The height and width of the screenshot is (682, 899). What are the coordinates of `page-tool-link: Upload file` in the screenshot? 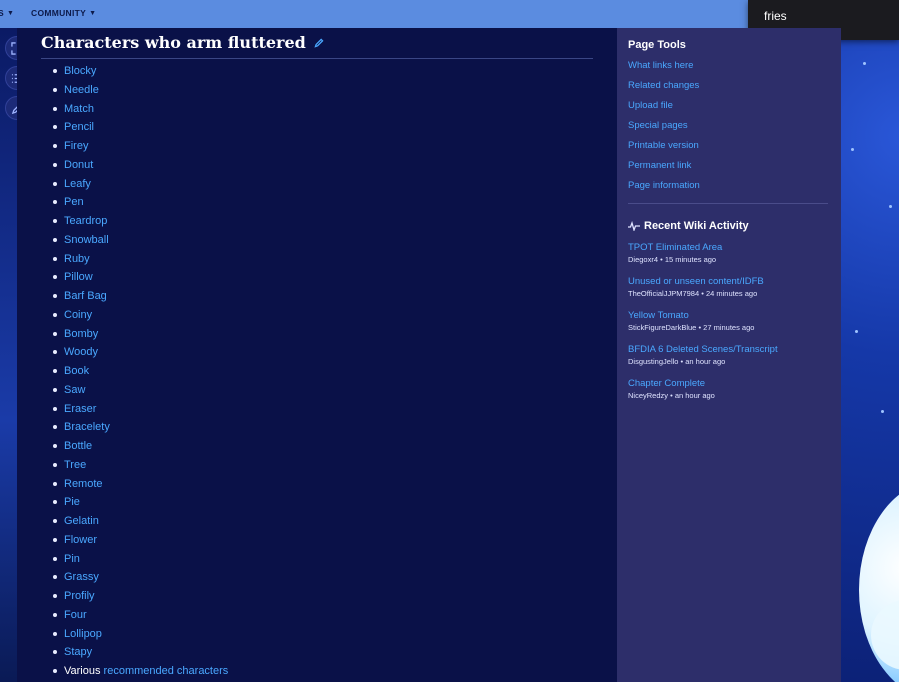 It's located at (729, 109).